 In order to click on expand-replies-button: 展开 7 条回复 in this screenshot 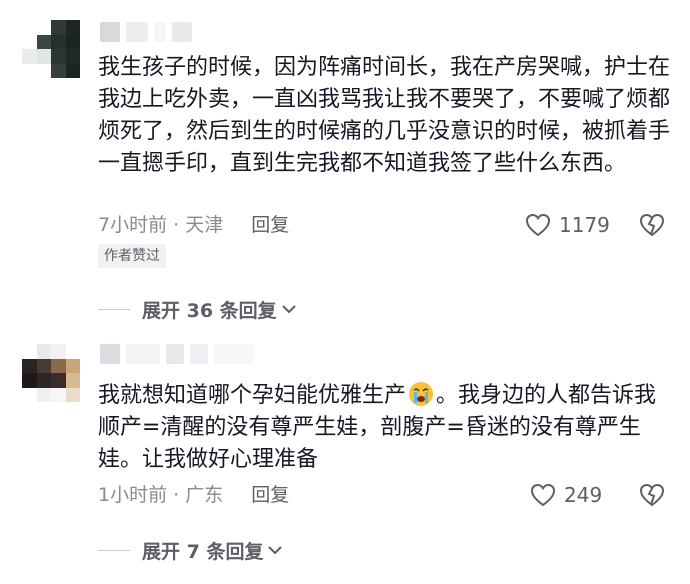, I will do `click(190, 550)`.